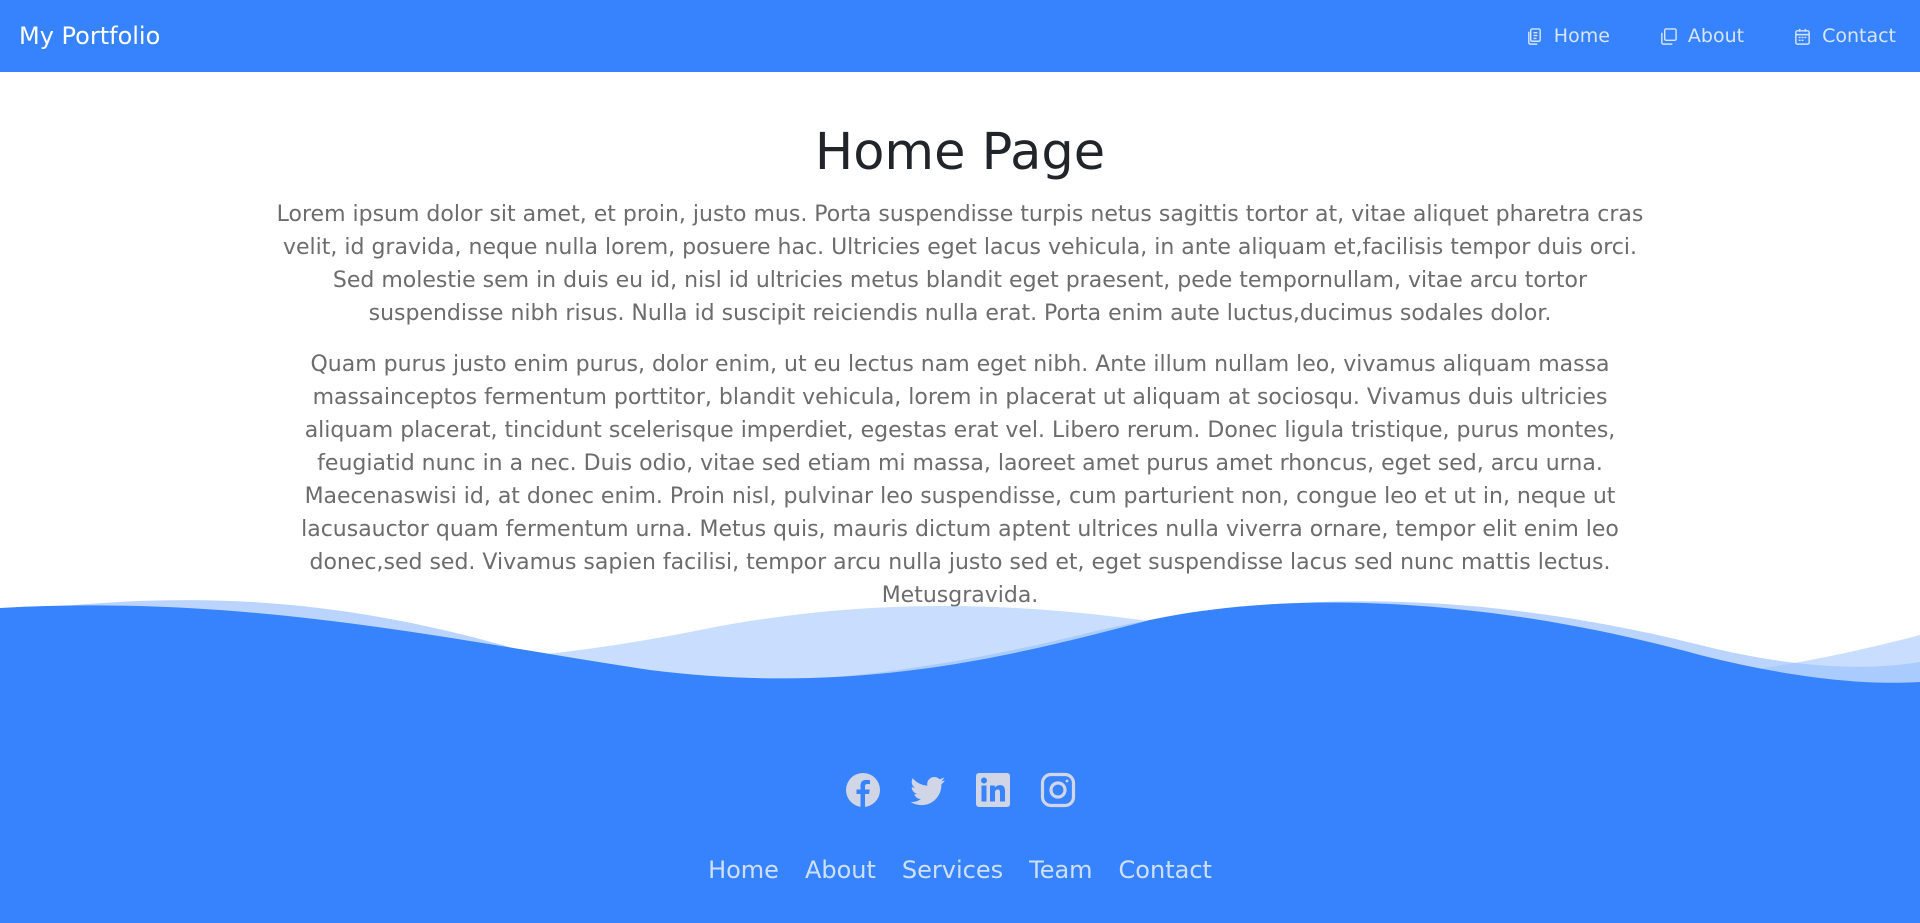 The width and height of the screenshot is (1920, 923). I want to click on footer-link-home: Home, so click(743, 870).